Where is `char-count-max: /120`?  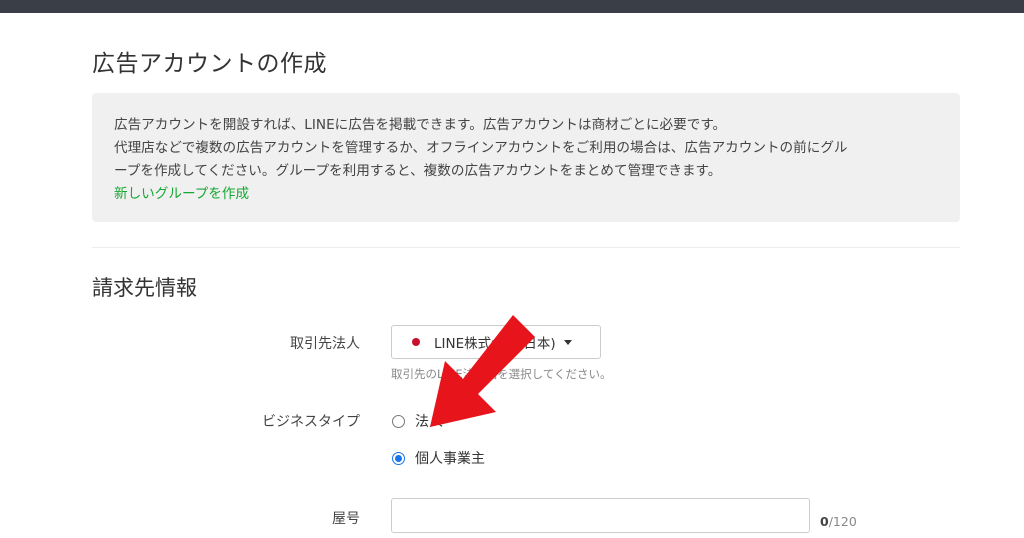 char-count-max: /120 is located at coordinates (842, 521).